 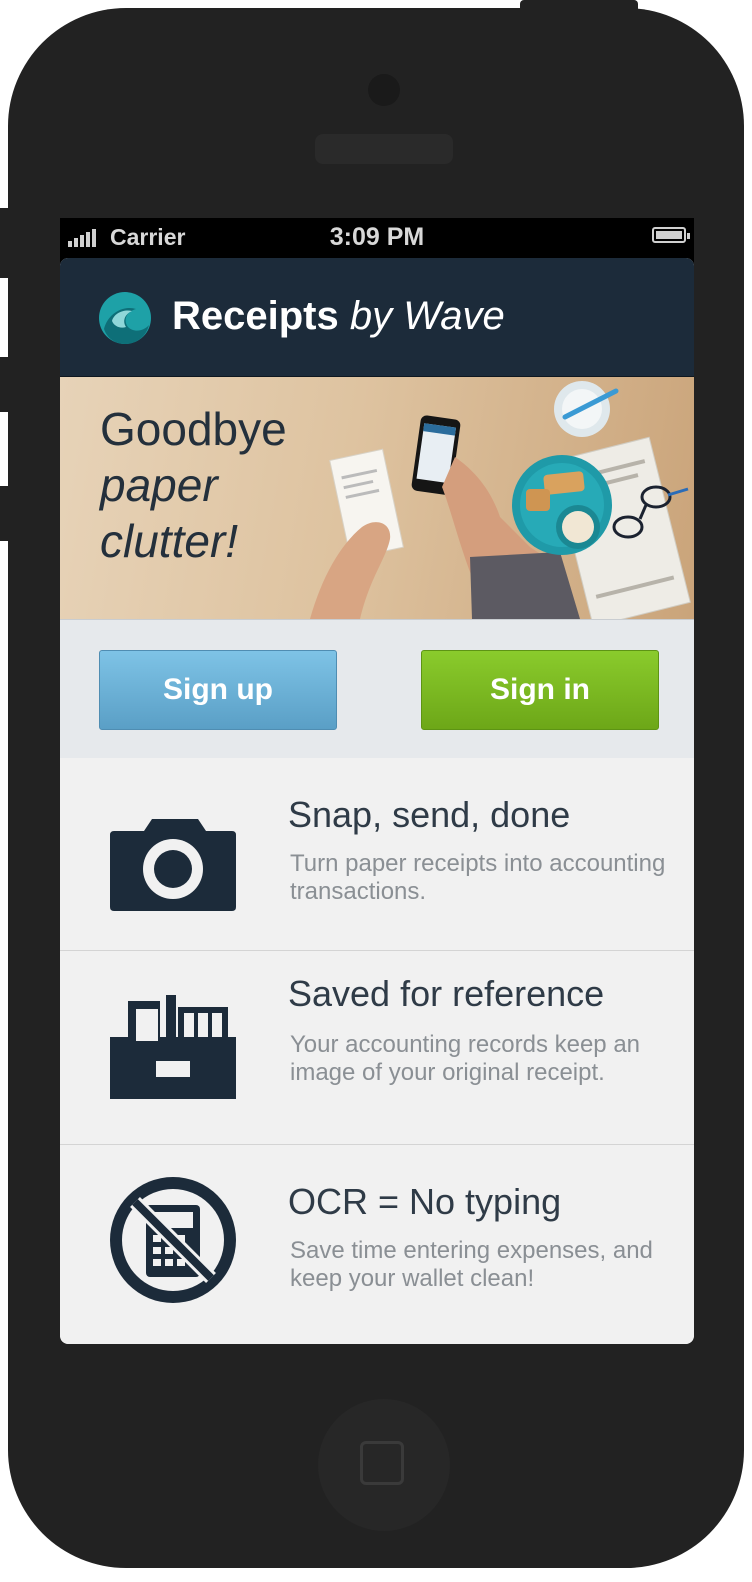 I want to click on no-calculator-icon, so click(x=173, y=1240).